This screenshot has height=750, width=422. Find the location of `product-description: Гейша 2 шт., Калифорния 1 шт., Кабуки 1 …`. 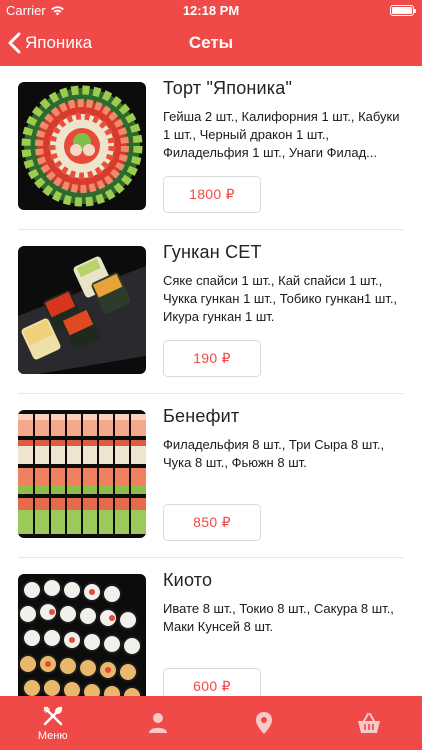

product-description: Гейша 2 шт., Калифорния 1 шт., Кабуки 1 … is located at coordinates (281, 134).